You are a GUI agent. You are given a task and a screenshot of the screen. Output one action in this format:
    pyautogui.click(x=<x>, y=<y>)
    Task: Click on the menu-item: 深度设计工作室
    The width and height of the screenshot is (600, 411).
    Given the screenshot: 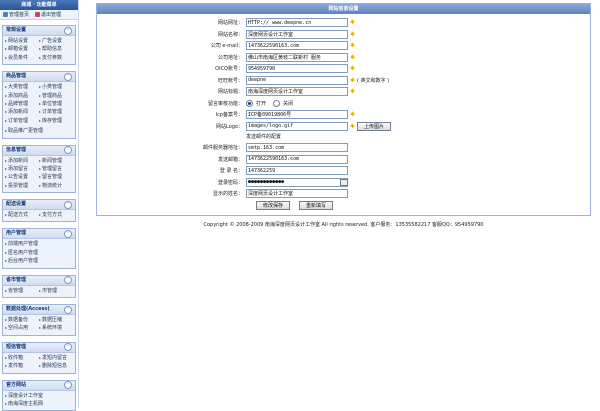 What is the action you would take?
    pyautogui.click(x=39, y=396)
    